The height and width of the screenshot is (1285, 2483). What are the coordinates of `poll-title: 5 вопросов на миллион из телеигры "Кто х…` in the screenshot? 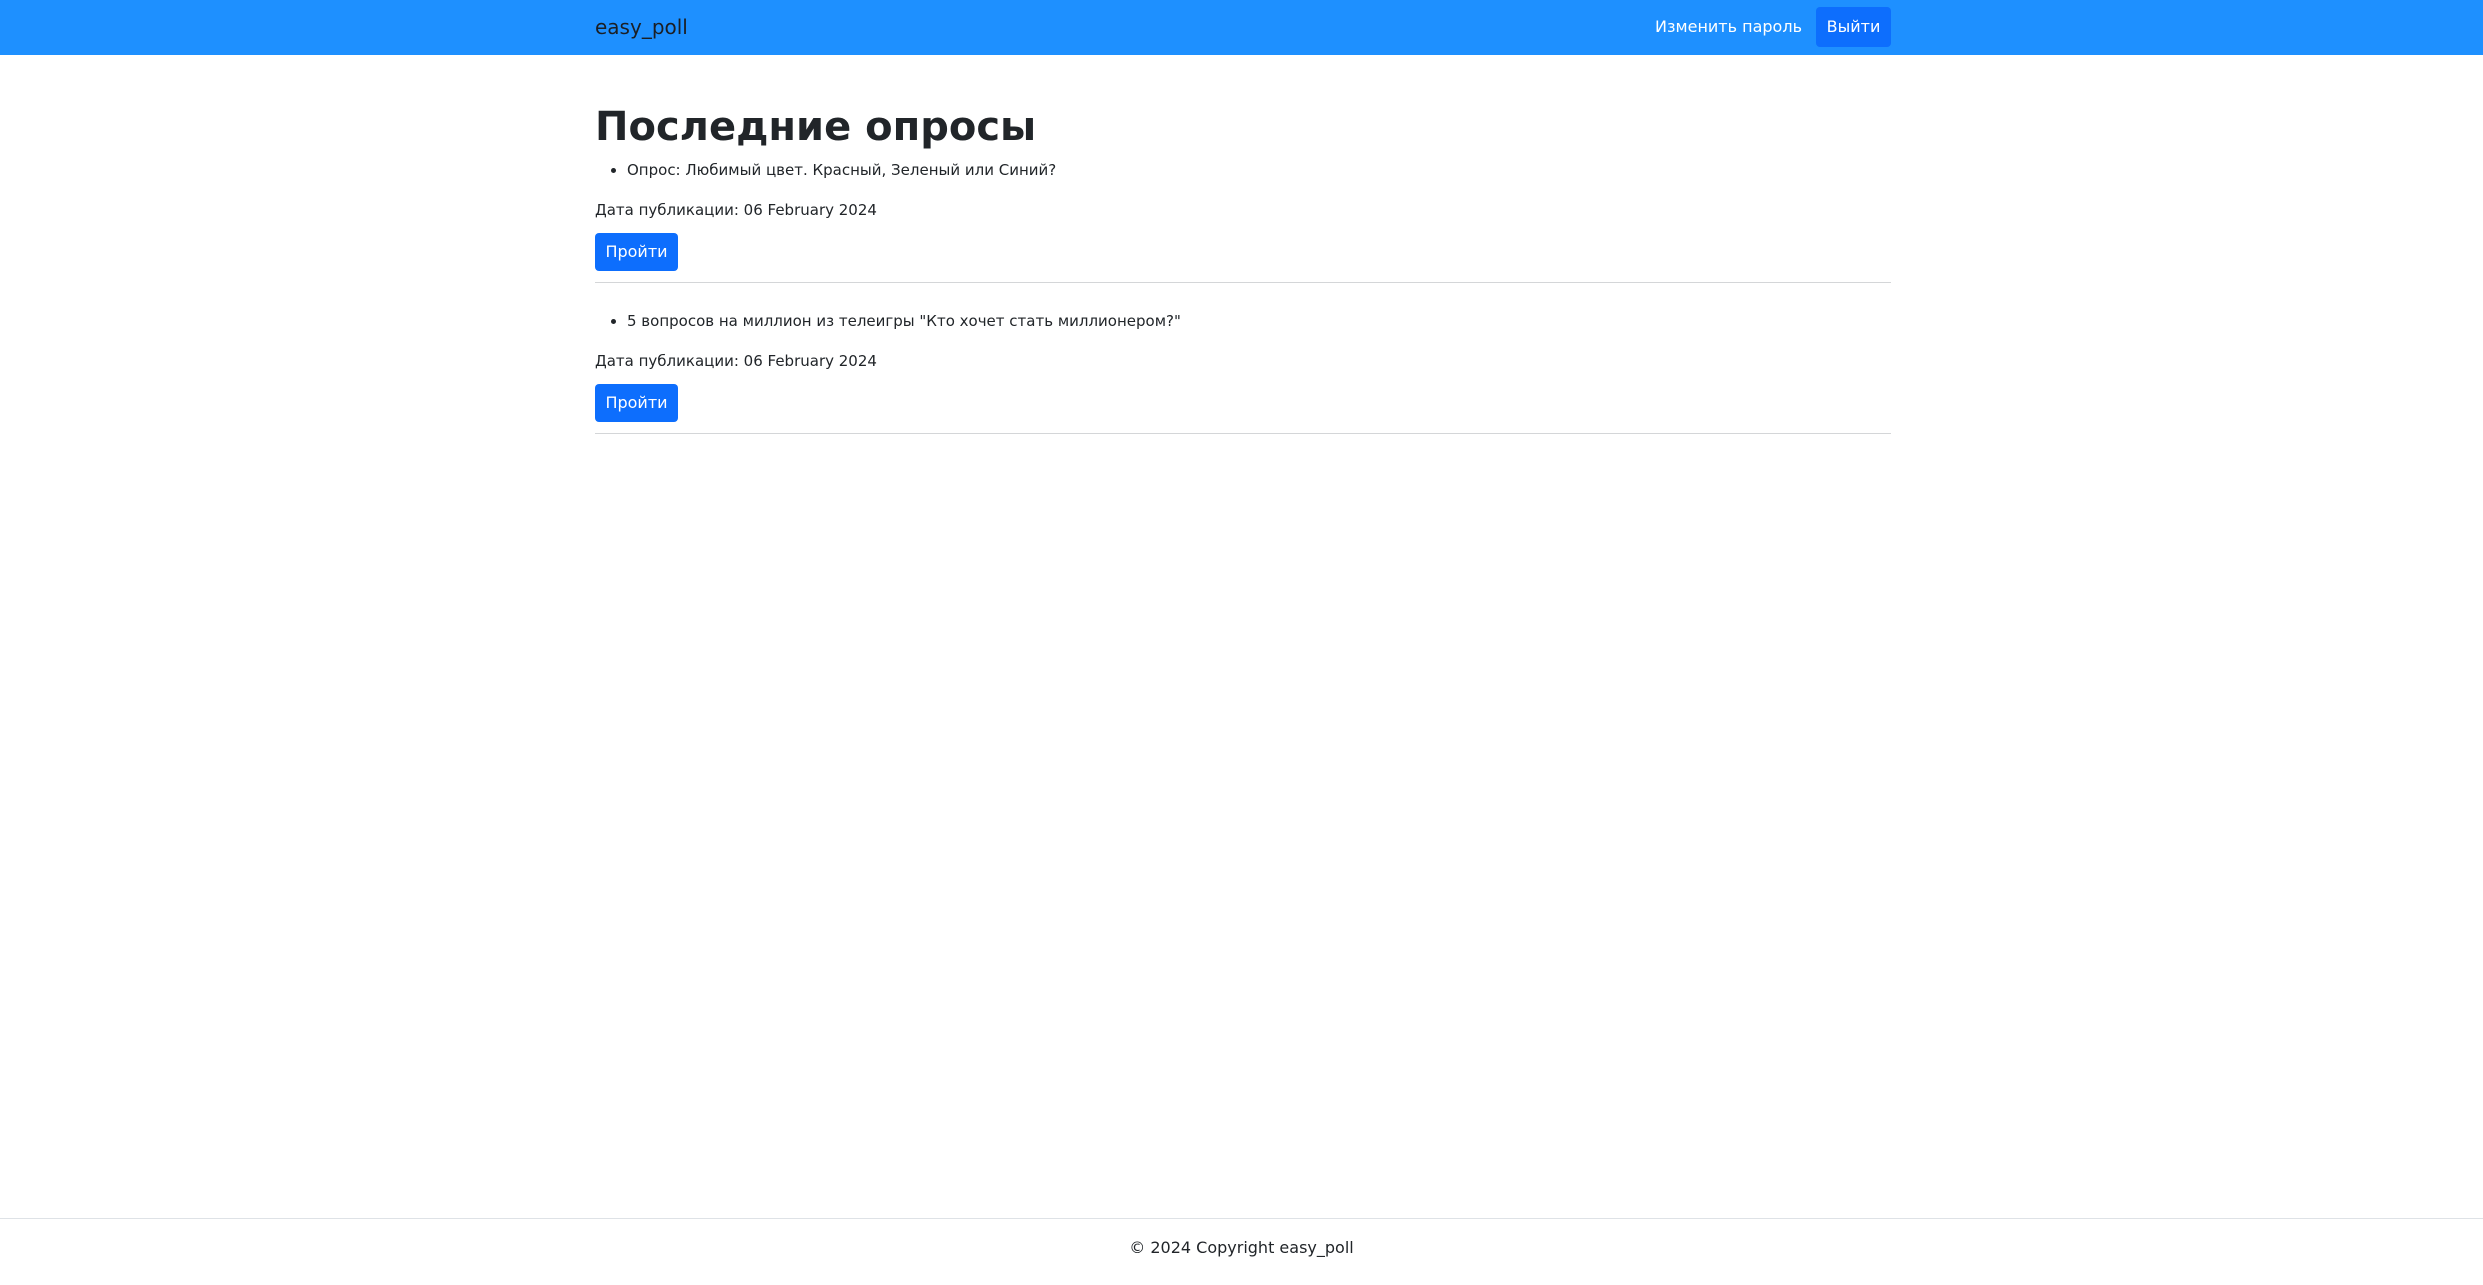 It's located at (904, 321).